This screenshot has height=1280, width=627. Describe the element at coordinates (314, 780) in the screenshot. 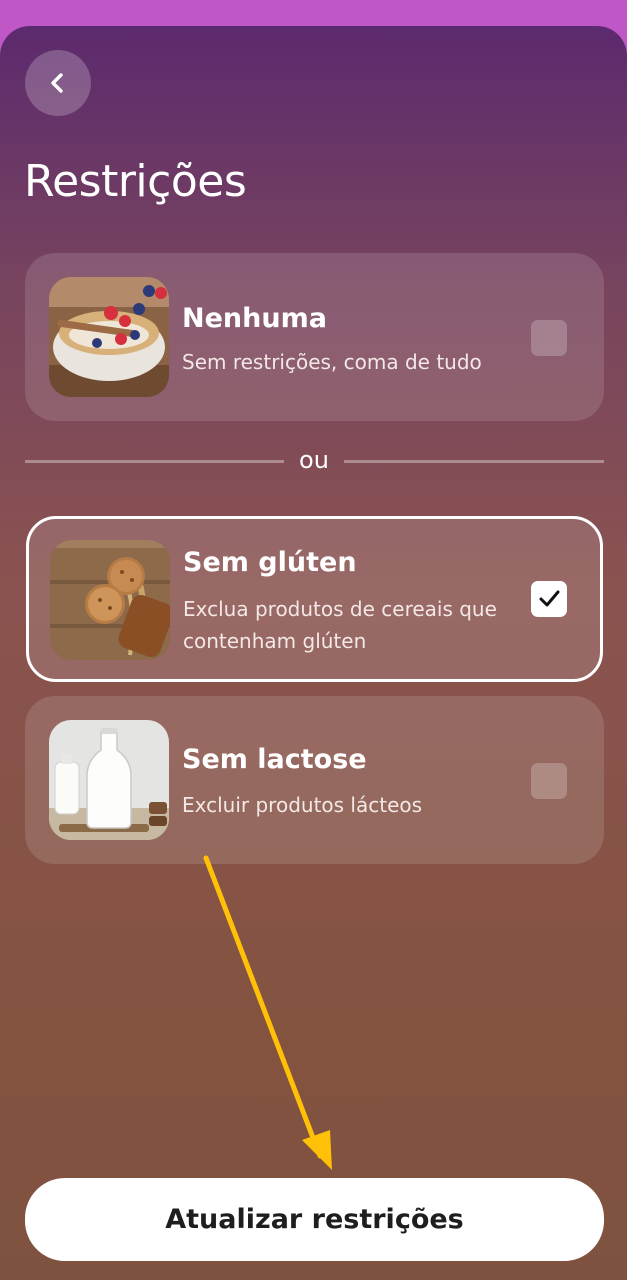

I see `option-card-sem-lactose: Sem lactose Excluir produtos lácteos` at that location.